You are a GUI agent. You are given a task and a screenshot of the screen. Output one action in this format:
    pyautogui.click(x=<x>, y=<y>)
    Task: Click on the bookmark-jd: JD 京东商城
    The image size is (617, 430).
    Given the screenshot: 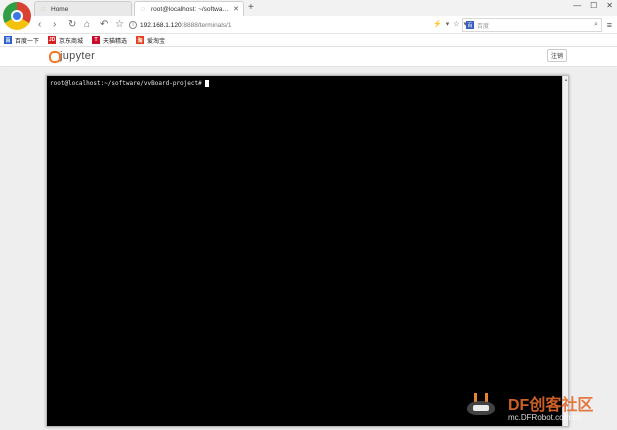 What is the action you would take?
    pyautogui.click(x=65, y=40)
    